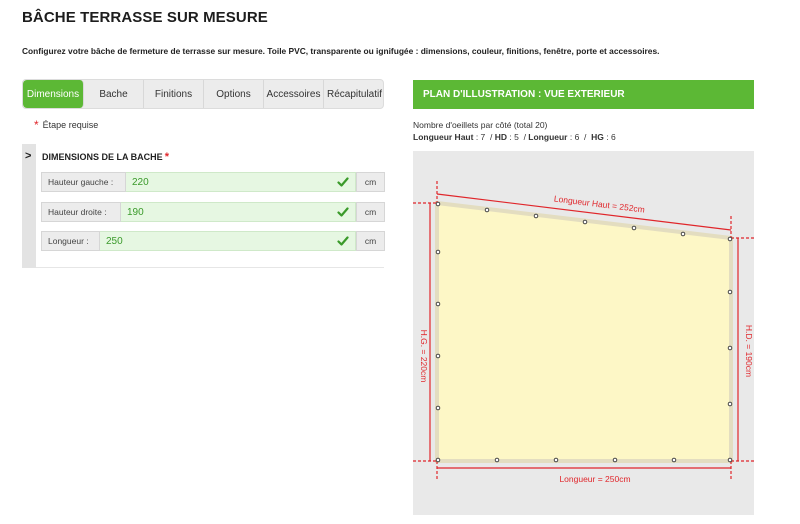 The image size is (800, 524). Describe the element at coordinates (483, 137) in the screenshot. I see `dim-longueur-haut-value: 7` at that location.